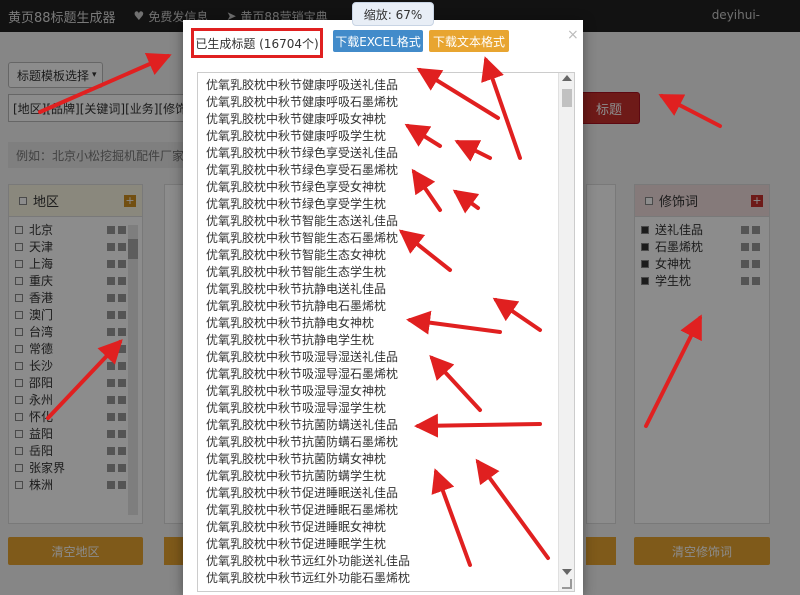  I want to click on result-line: 优氧乳胶枕中秋节促进睡眠学生枕, so click(296, 544).